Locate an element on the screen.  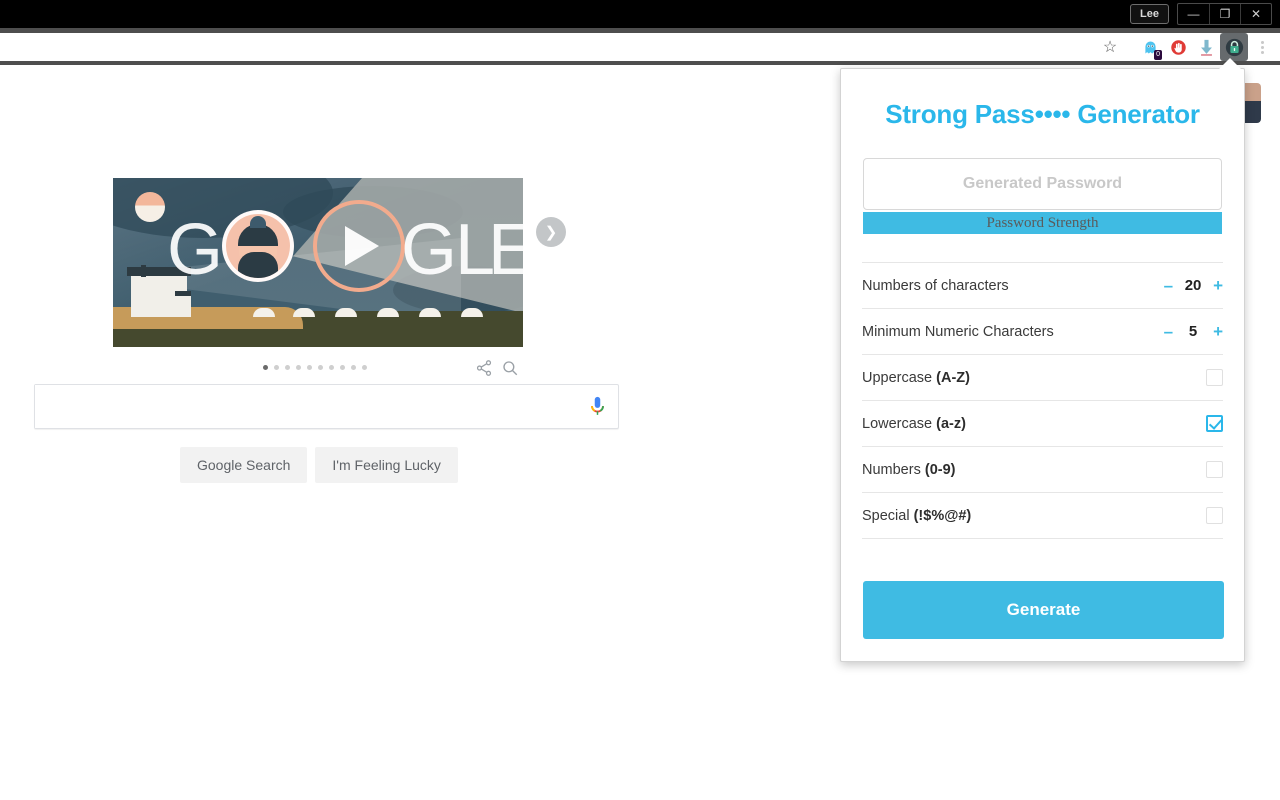
doodle-next-button: ❯ is located at coordinates (551, 232).